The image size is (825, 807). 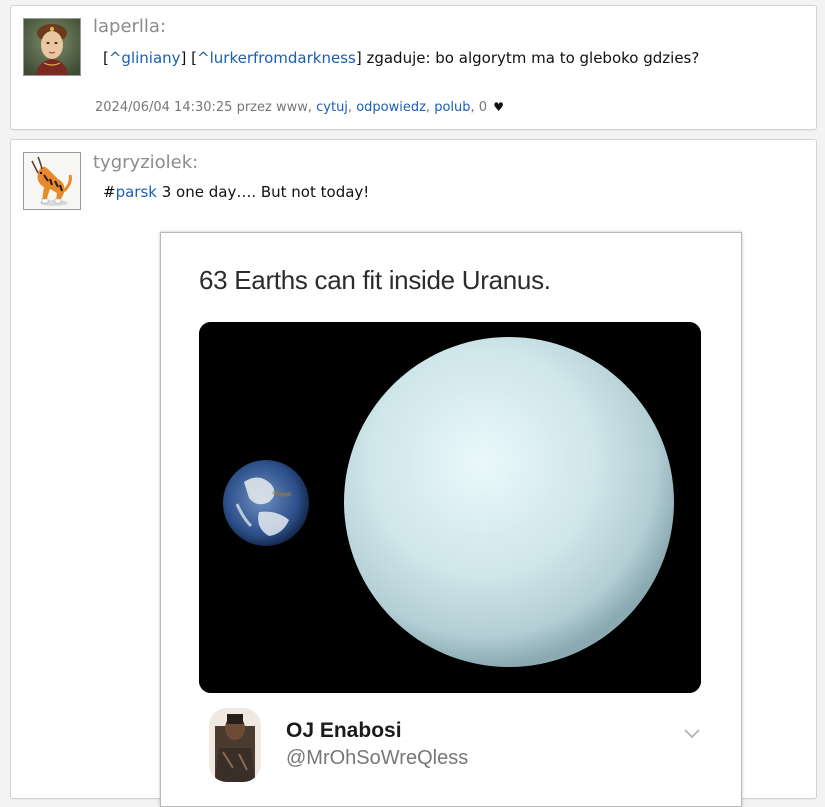 I want to click on mention-gliniany-link: ^gliniany, so click(x=145, y=58).